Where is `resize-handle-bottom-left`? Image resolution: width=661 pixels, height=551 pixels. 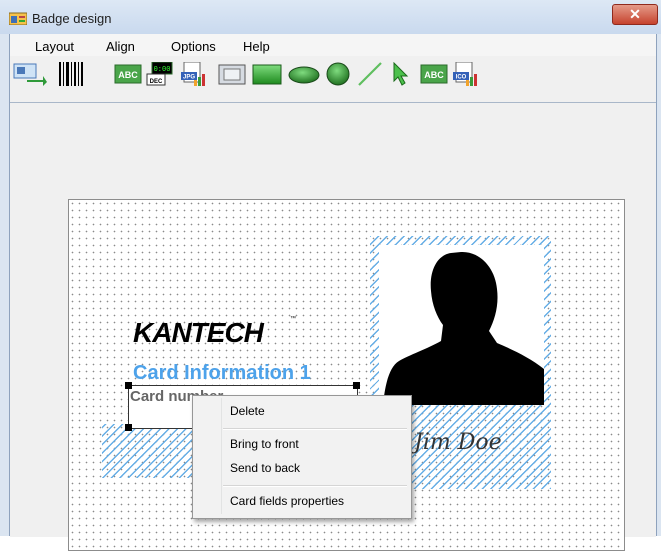
resize-handle-bottom-left is located at coordinates (128, 427).